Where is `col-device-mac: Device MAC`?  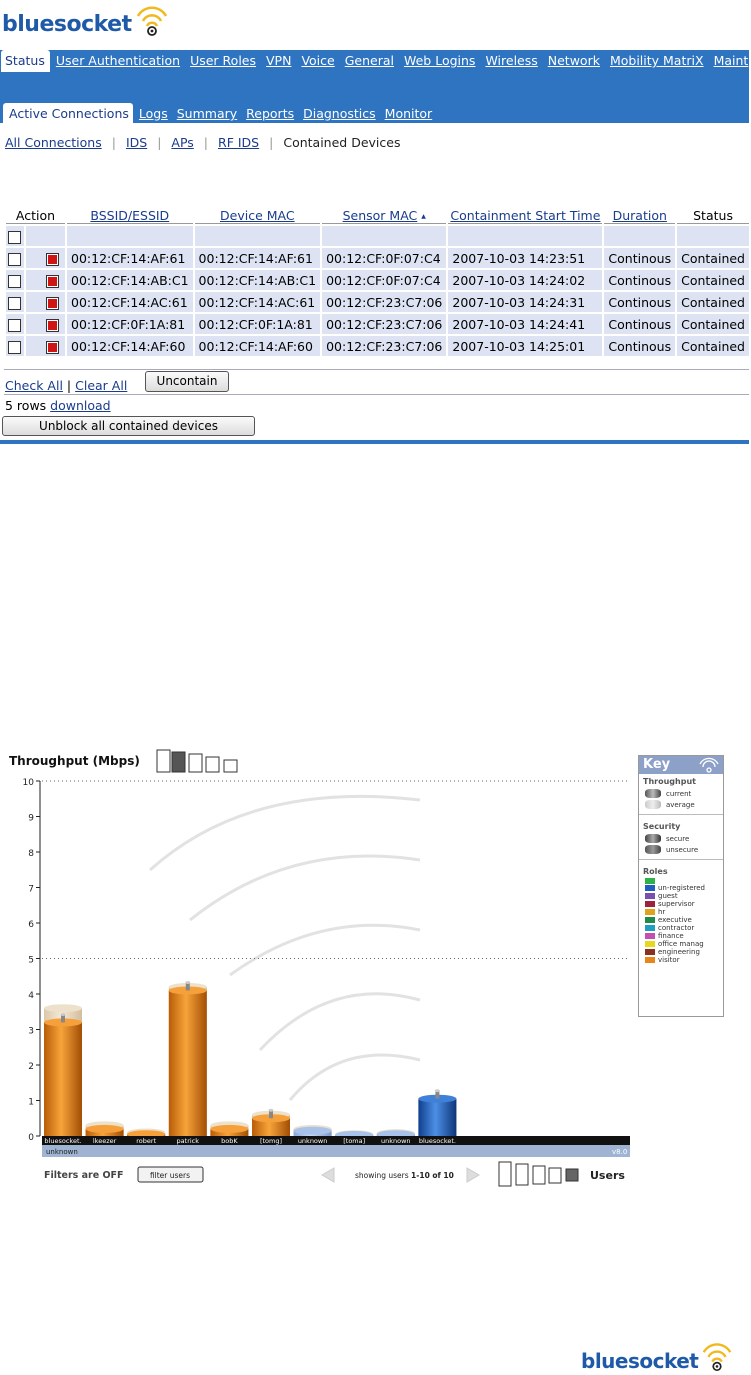 col-device-mac: Device MAC is located at coordinates (257, 215).